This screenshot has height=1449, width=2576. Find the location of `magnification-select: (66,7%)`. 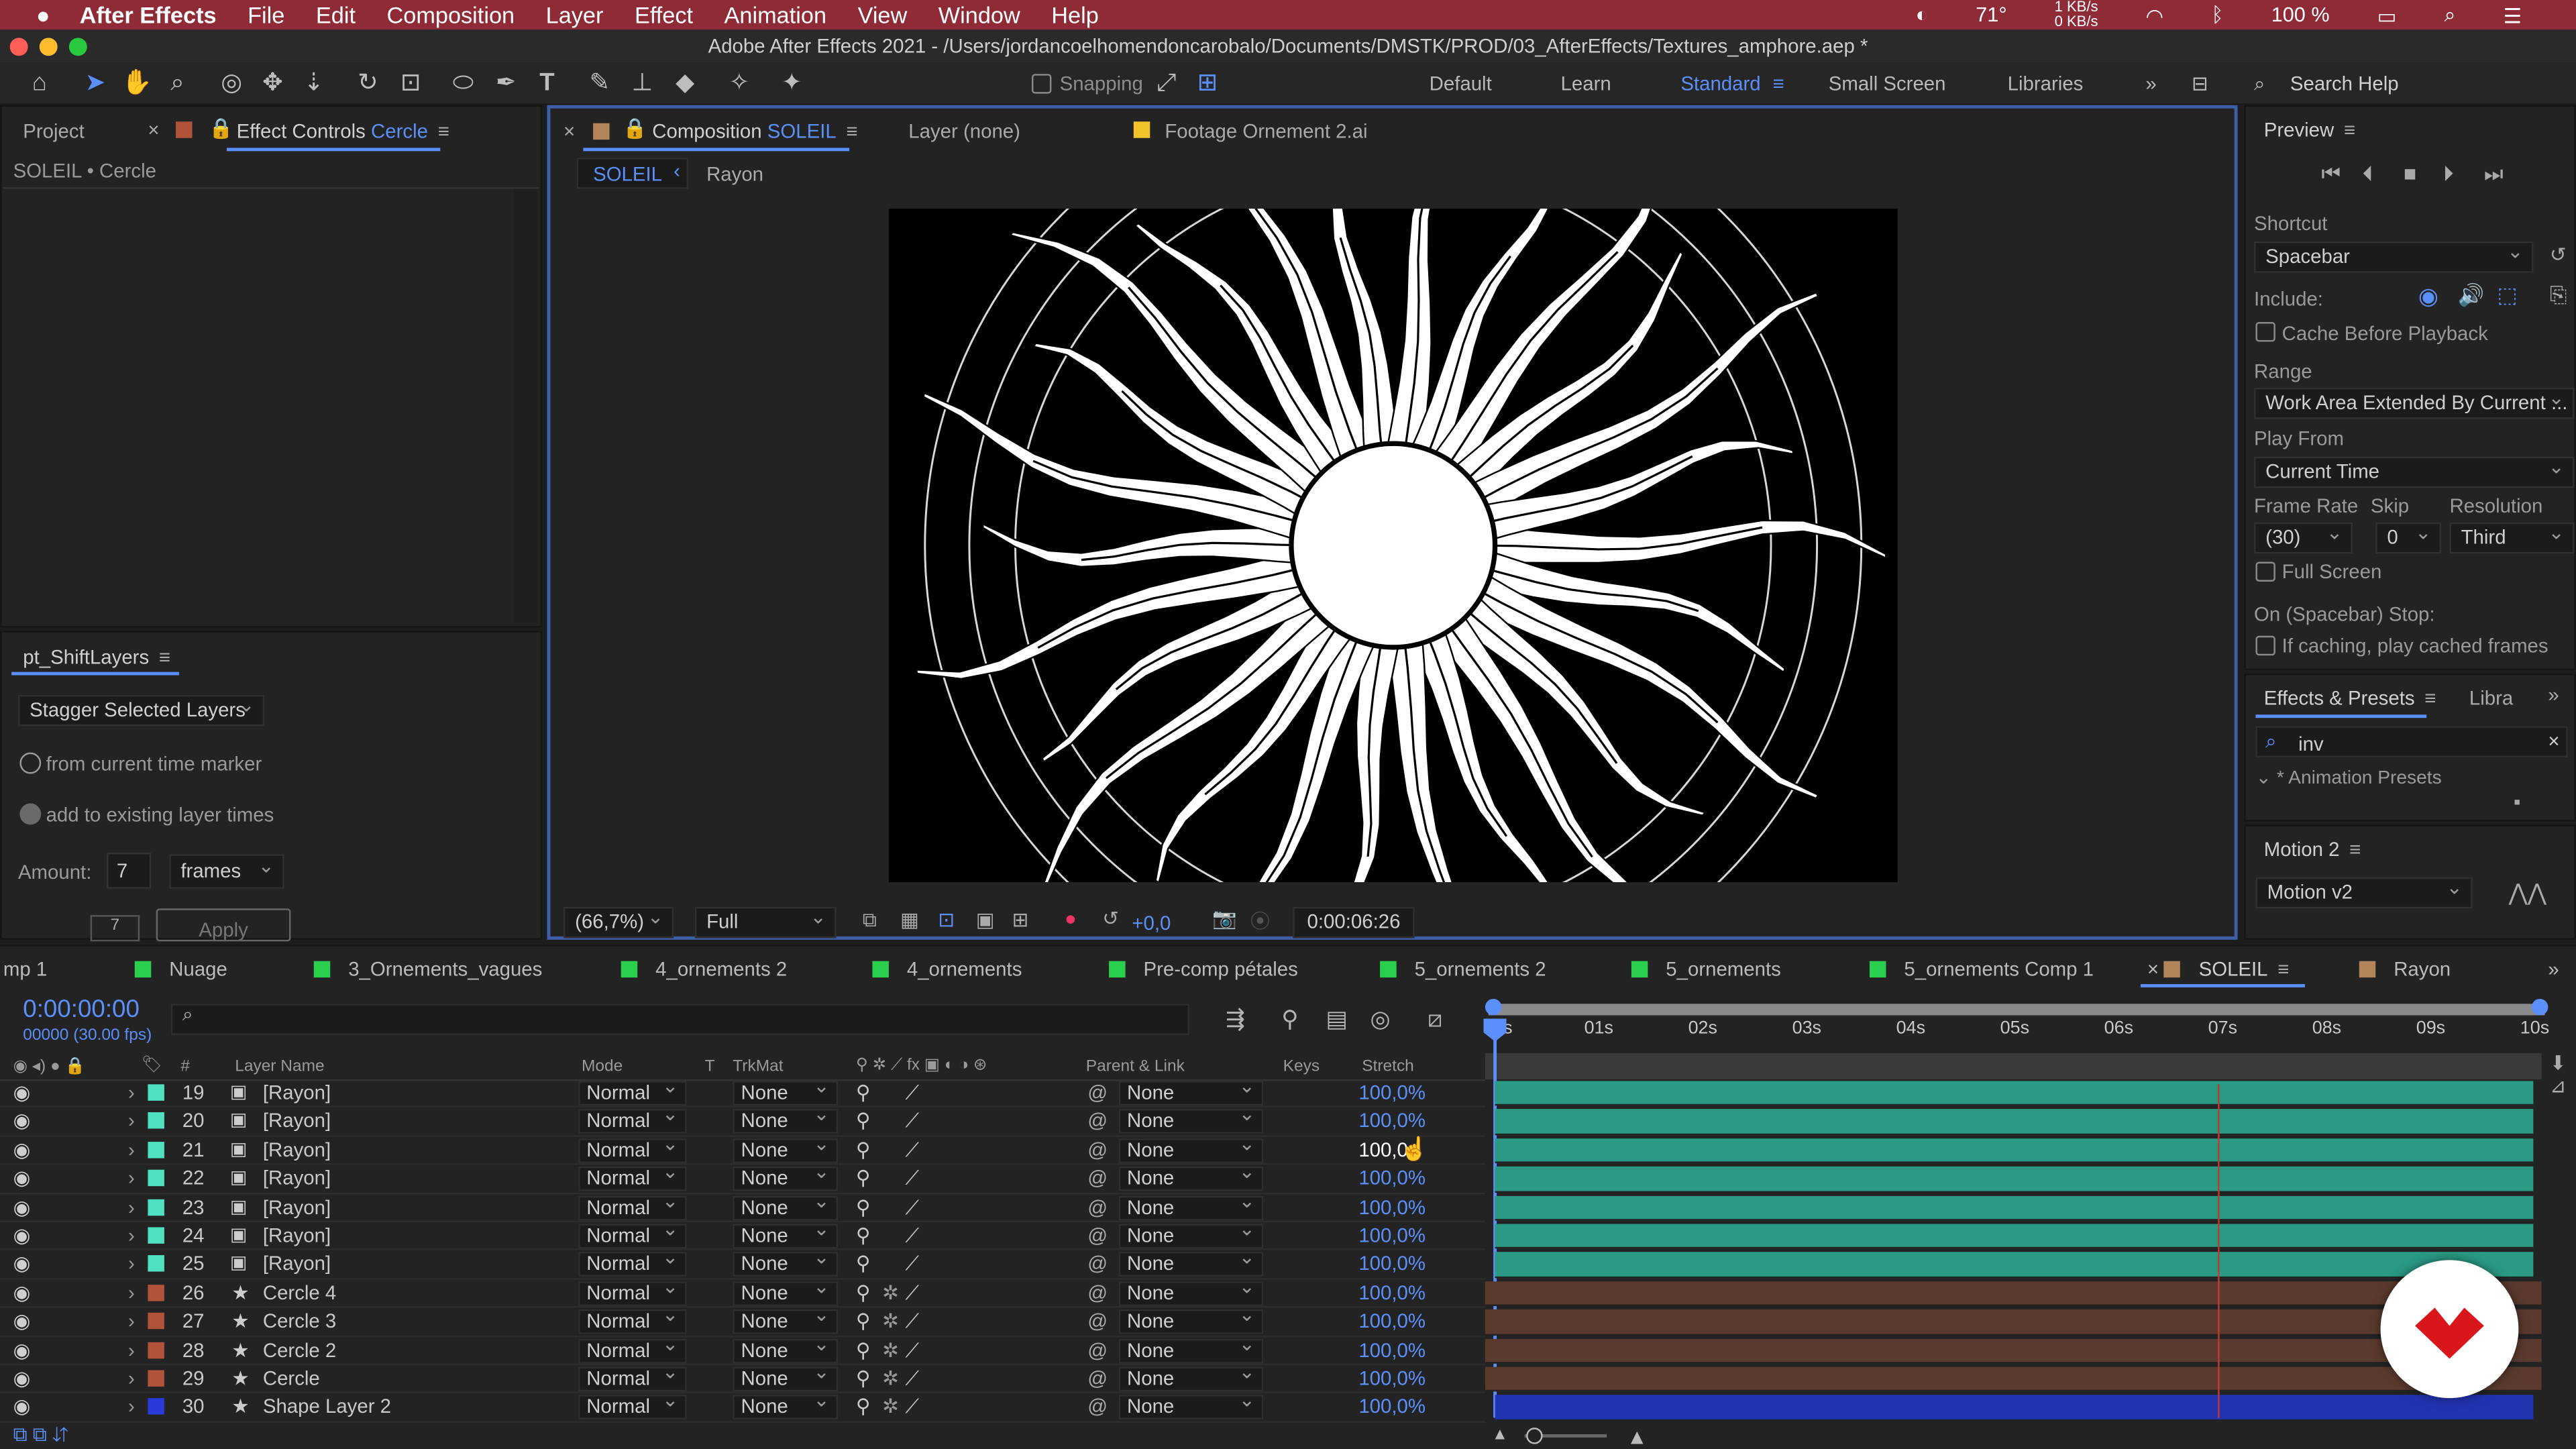

magnification-select: (66,7%) is located at coordinates (619, 921).